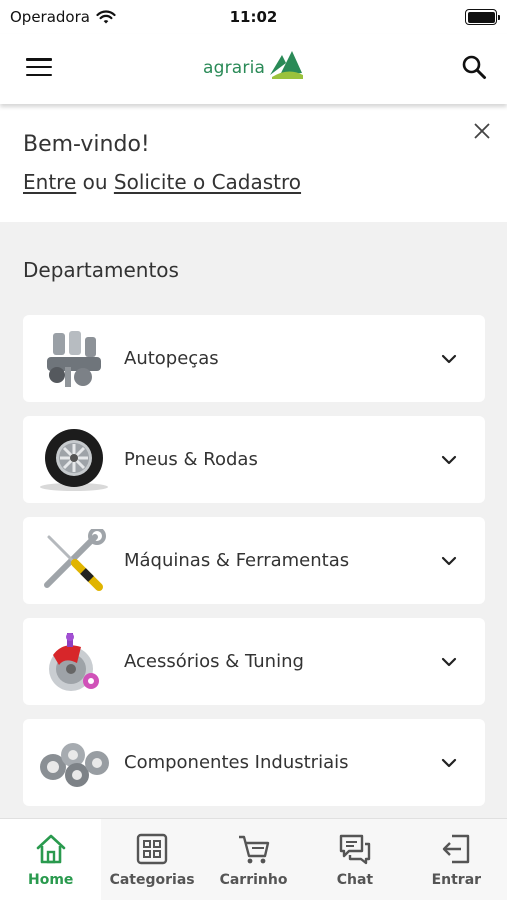 This screenshot has height=900, width=507. Describe the element at coordinates (207, 182) in the screenshot. I see `register-link: Solicite o Cadastro` at that location.